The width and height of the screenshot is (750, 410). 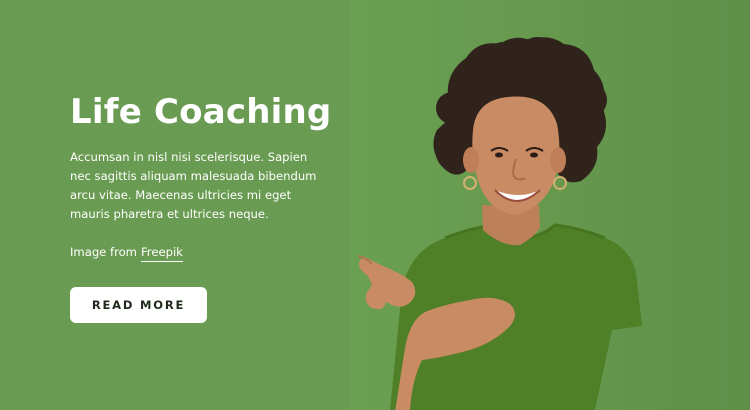 I want to click on credit-prefix: Image from, so click(x=103, y=252).